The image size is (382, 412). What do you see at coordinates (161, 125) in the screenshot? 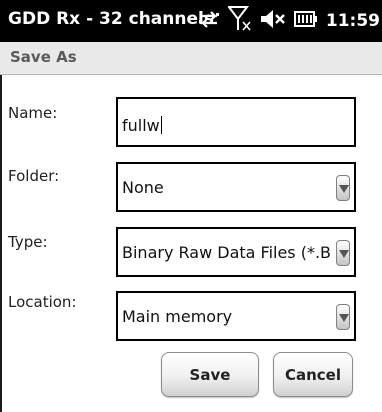
I see `text-cursor` at bounding box center [161, 125].